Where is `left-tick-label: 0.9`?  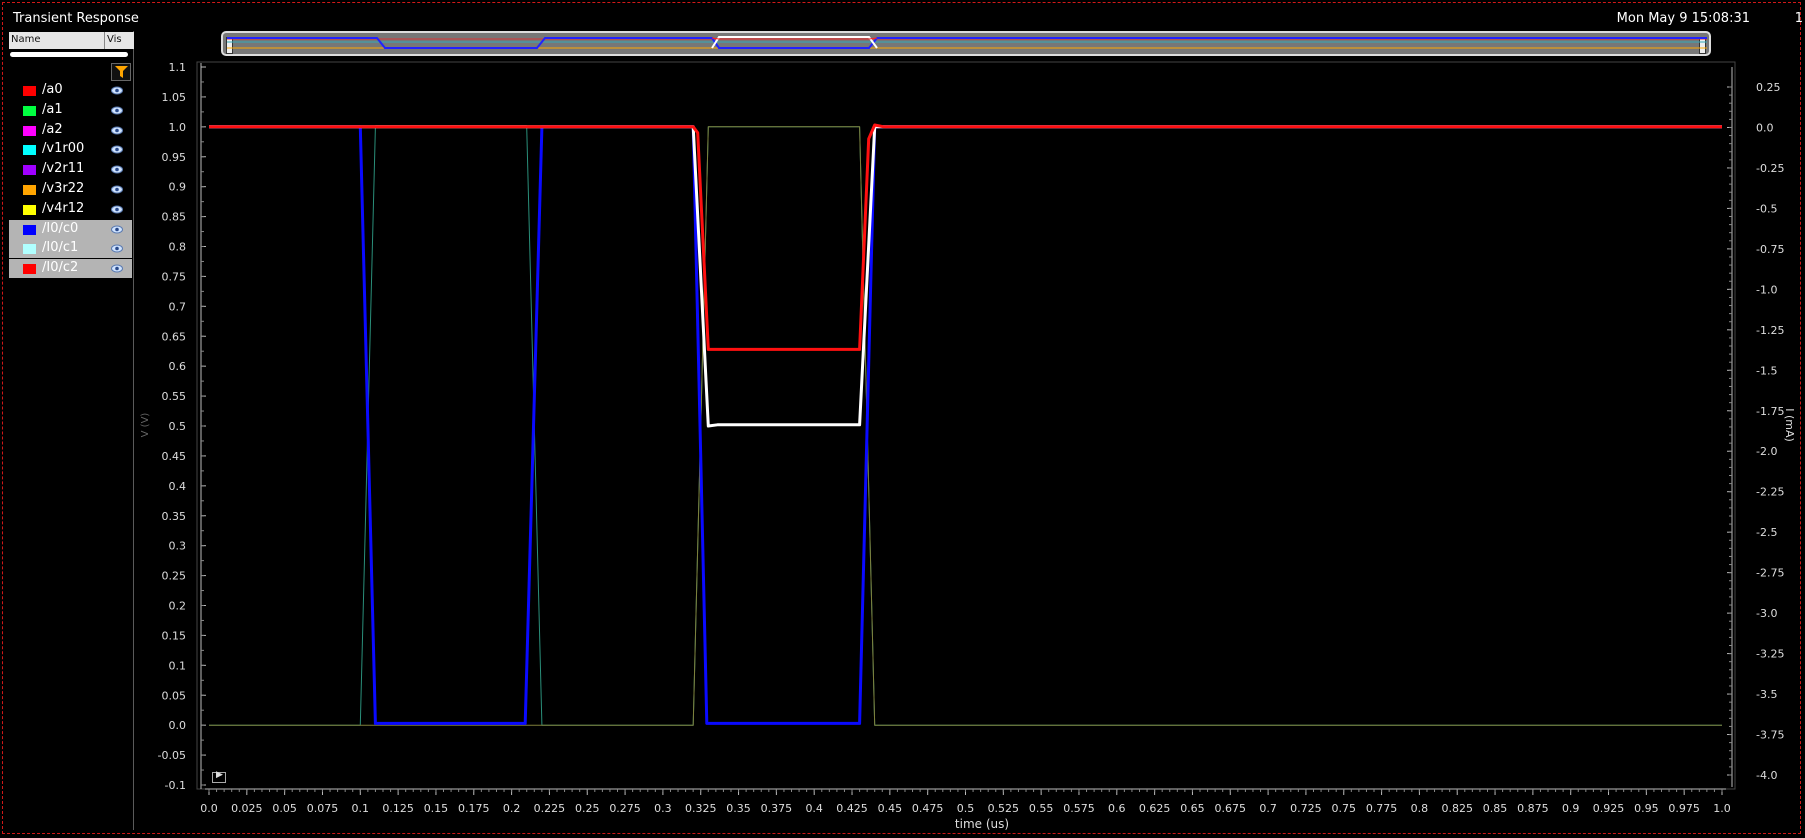 left-tick-label: 0.9 is located at coordinates (178, 187).